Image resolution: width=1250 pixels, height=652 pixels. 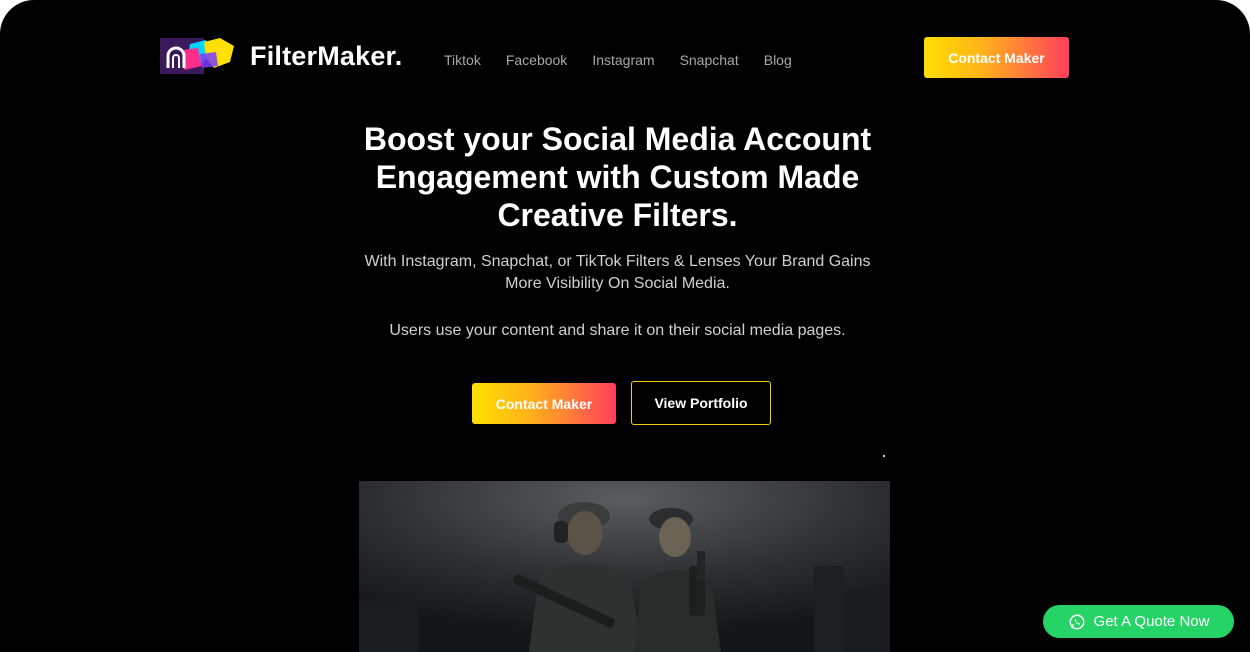 I want to click on soldiers-image, so click(x=624, y=566).